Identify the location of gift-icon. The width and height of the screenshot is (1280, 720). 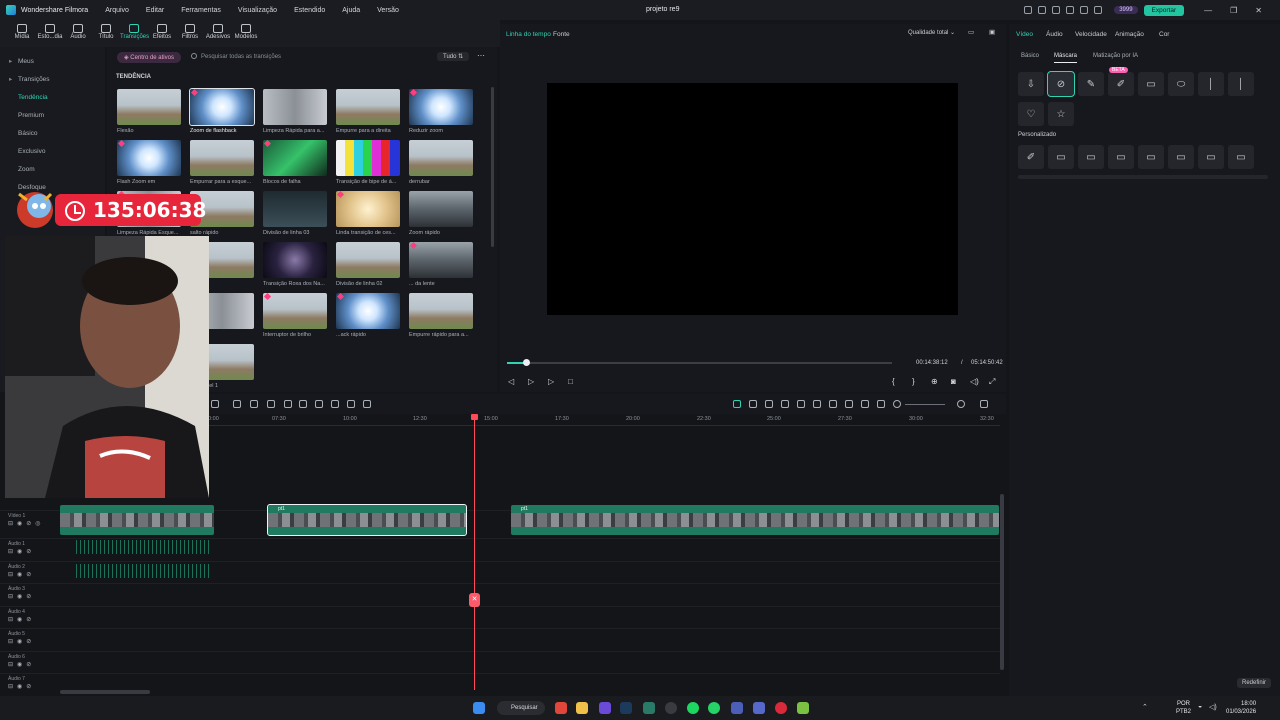
(1028, 10).